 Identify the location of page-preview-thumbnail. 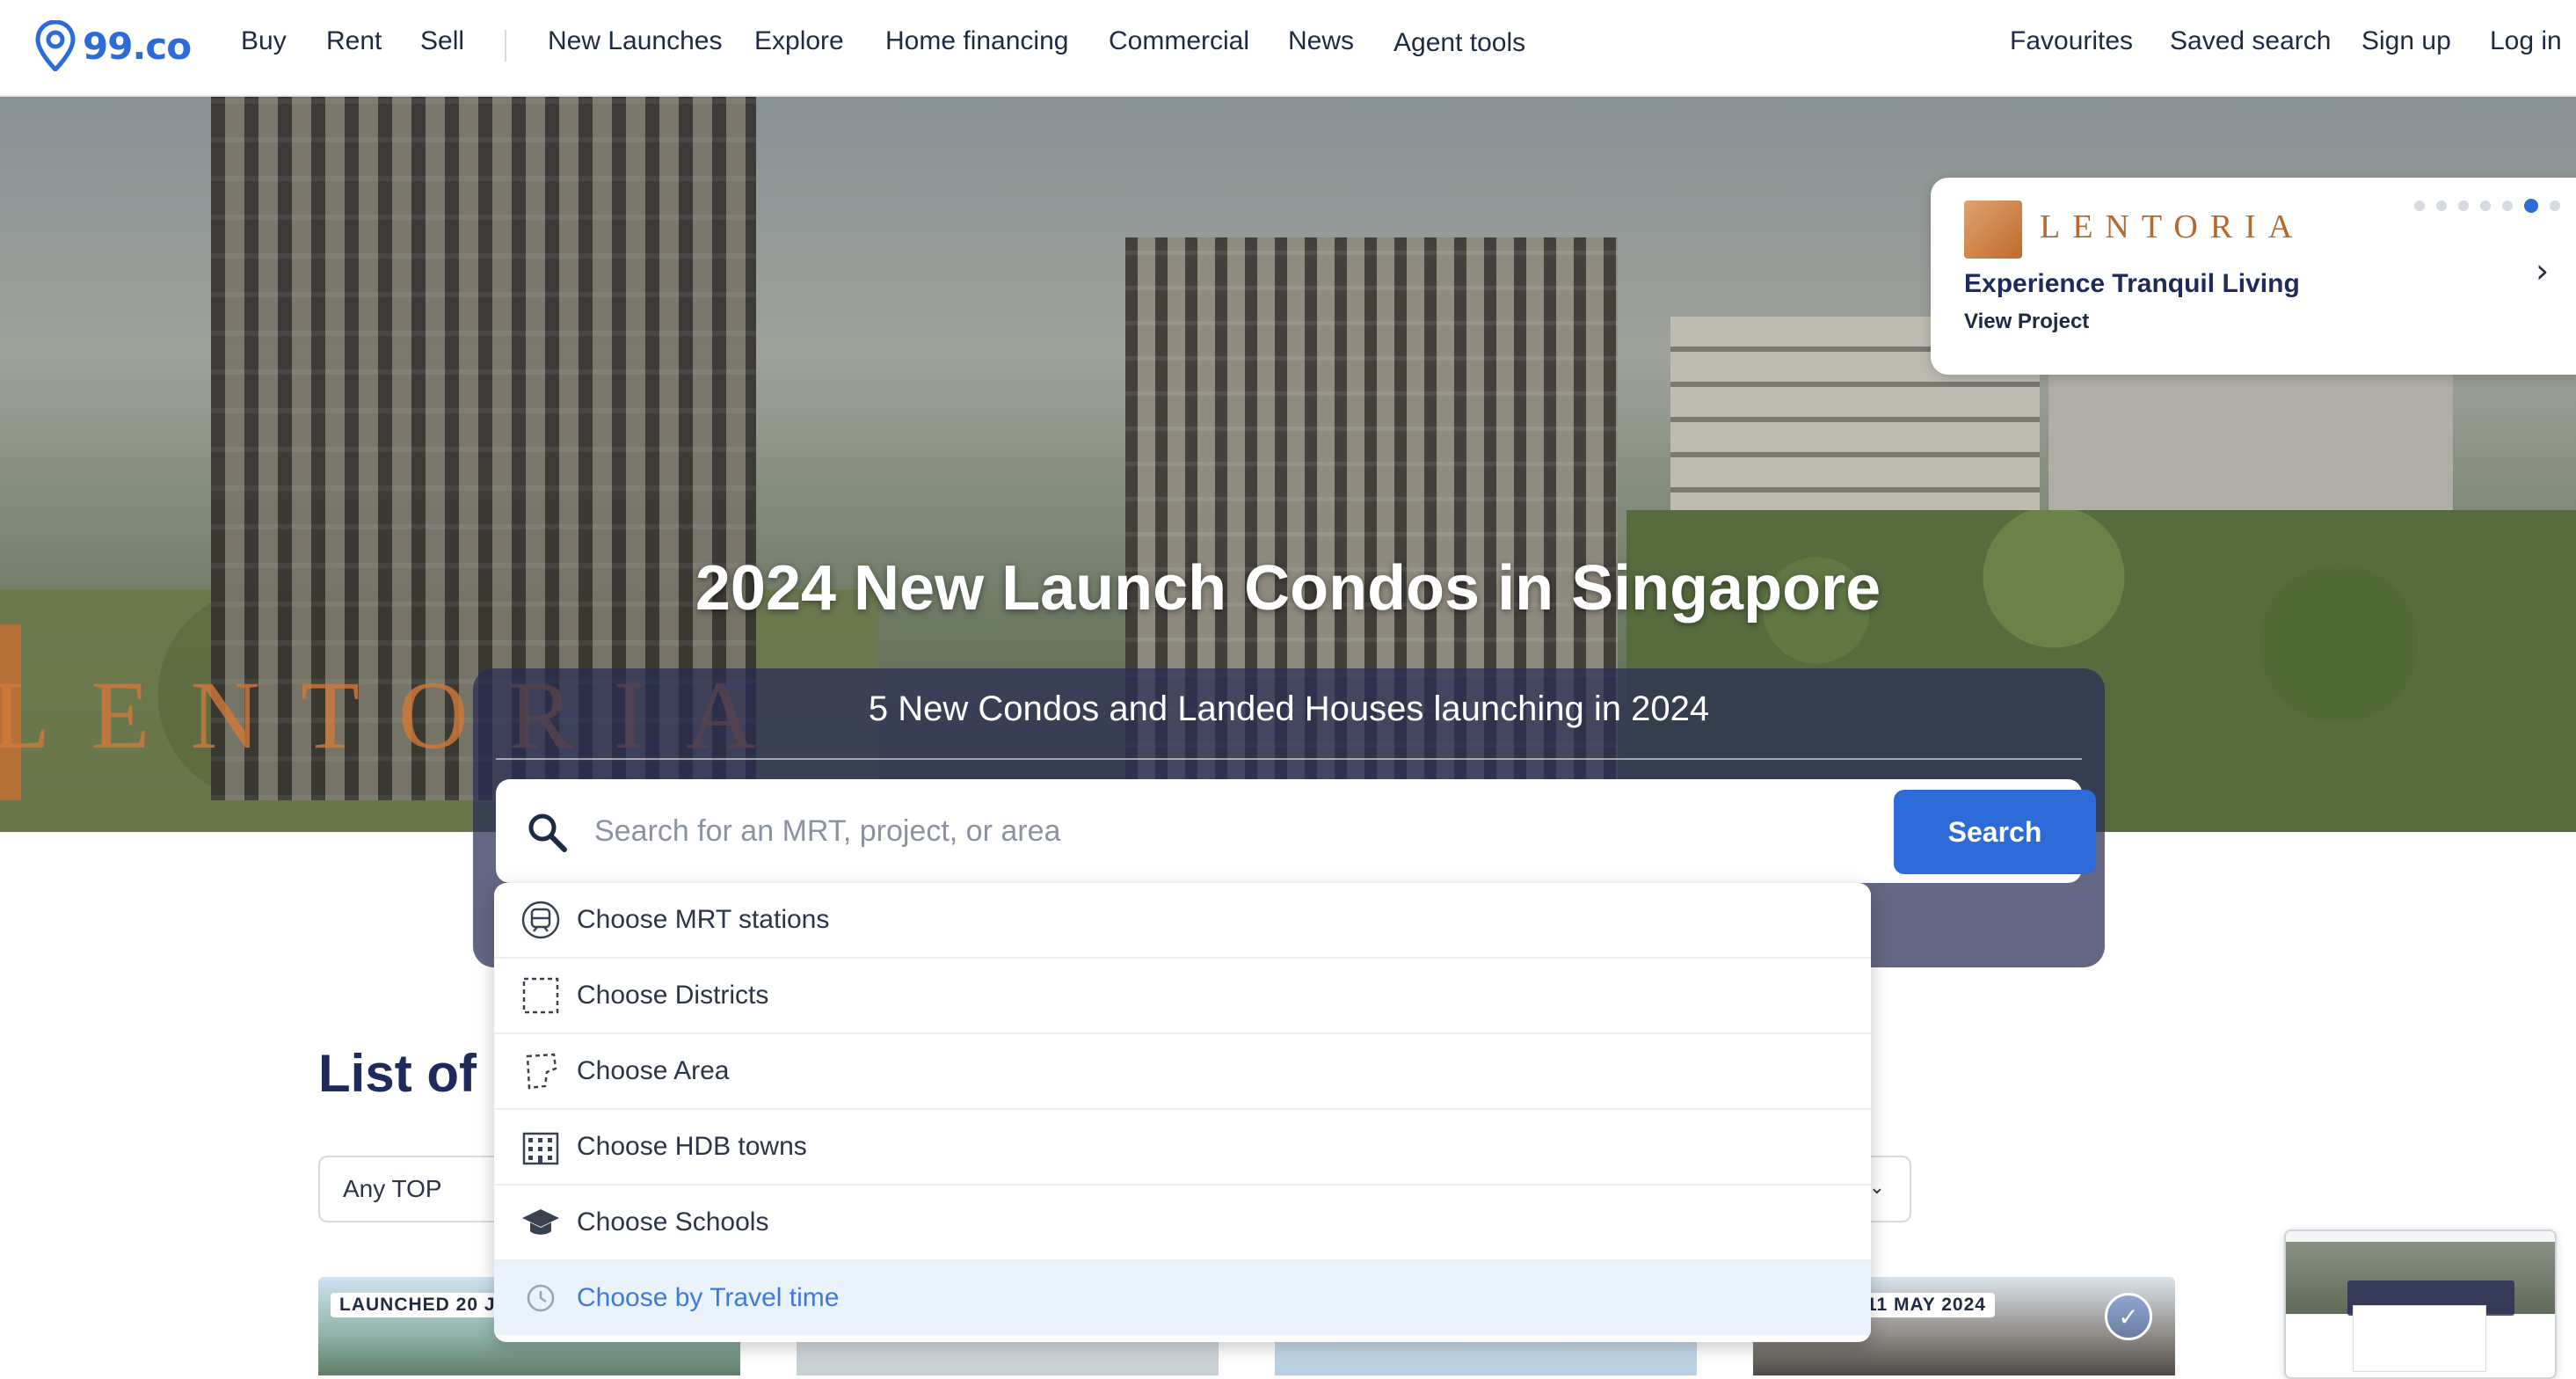
(2420, 1304).